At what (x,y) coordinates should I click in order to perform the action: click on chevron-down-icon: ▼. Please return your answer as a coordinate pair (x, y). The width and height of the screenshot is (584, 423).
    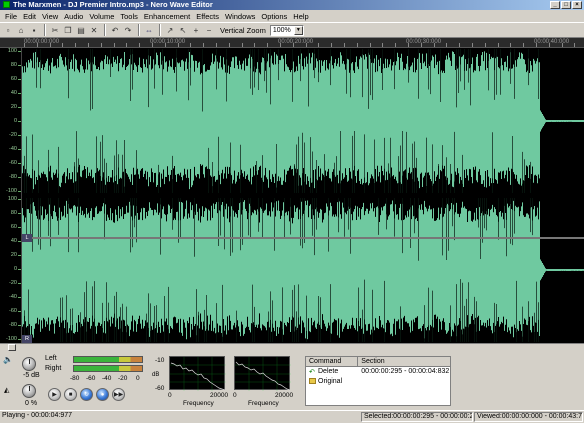
    Looking at the image, I should click on (298, 30).